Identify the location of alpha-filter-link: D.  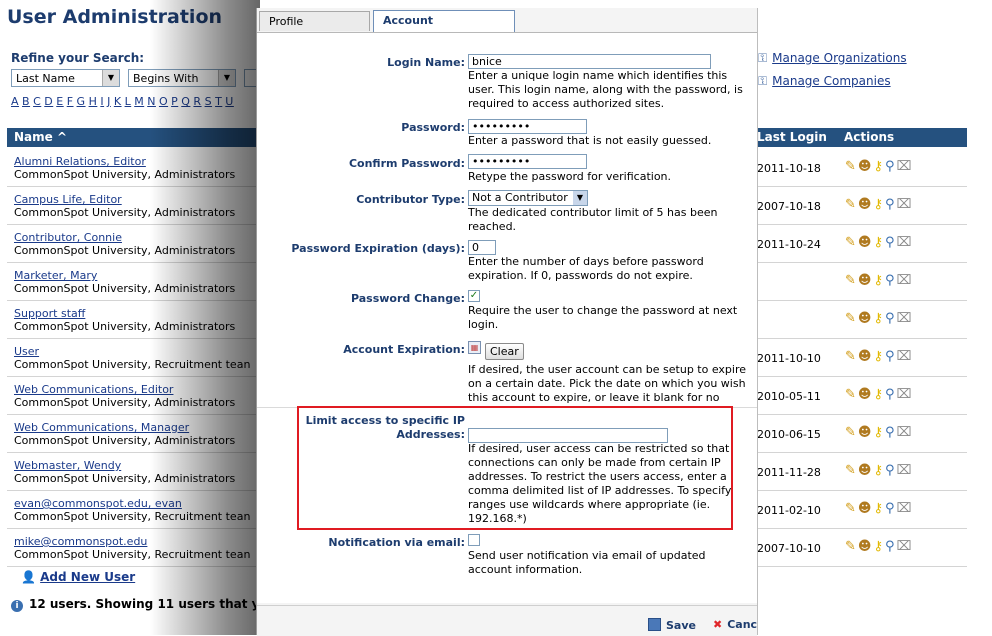
(48, 101).